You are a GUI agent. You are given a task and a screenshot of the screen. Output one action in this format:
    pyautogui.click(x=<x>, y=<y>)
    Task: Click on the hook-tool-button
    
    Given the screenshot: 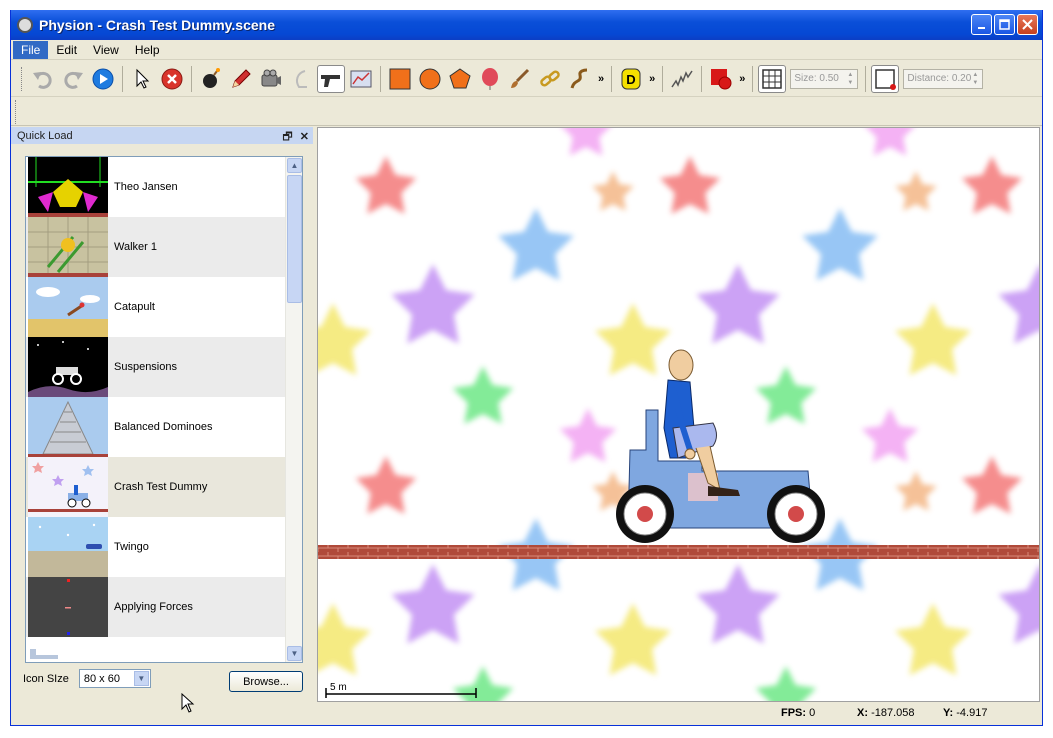 What is the action you would take?
    pyautogui.click(x=301, y=79)
    